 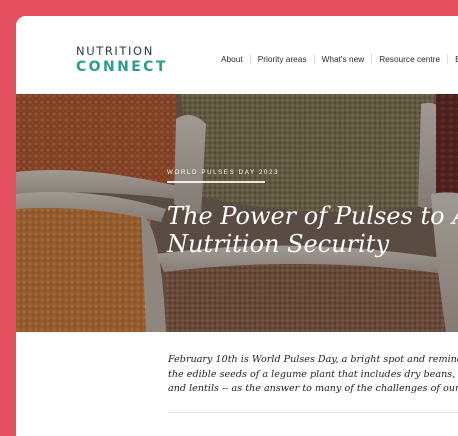 What do you see at coordinates (115, 51) in the screenshot?
I see `logo-wordmark-top: NUTRITION` at bounding box center [115, 51].